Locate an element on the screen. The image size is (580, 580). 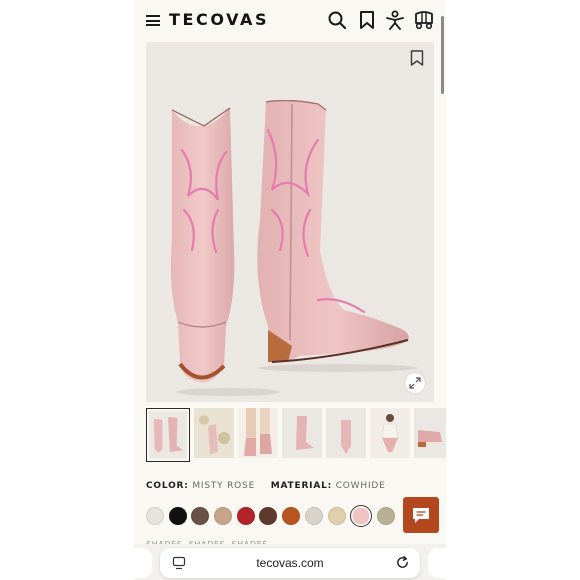
swatch-red is located at coordinates (245, 516).